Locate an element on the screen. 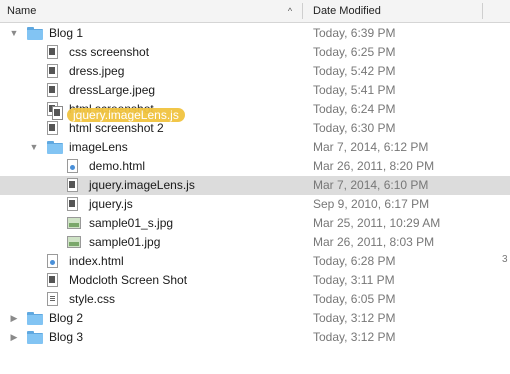  file-row: sample01_s.jpg Mar 25, 2011, 10:29 AM is located at coordinates (255, 223).